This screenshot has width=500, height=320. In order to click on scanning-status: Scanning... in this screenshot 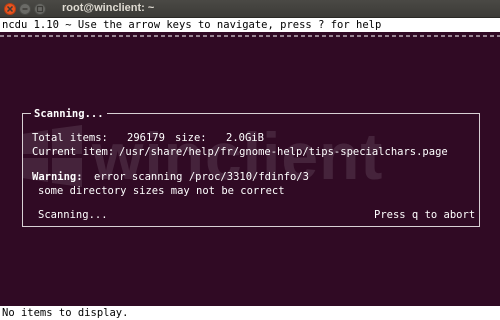, I will do `click(73, 215)`.